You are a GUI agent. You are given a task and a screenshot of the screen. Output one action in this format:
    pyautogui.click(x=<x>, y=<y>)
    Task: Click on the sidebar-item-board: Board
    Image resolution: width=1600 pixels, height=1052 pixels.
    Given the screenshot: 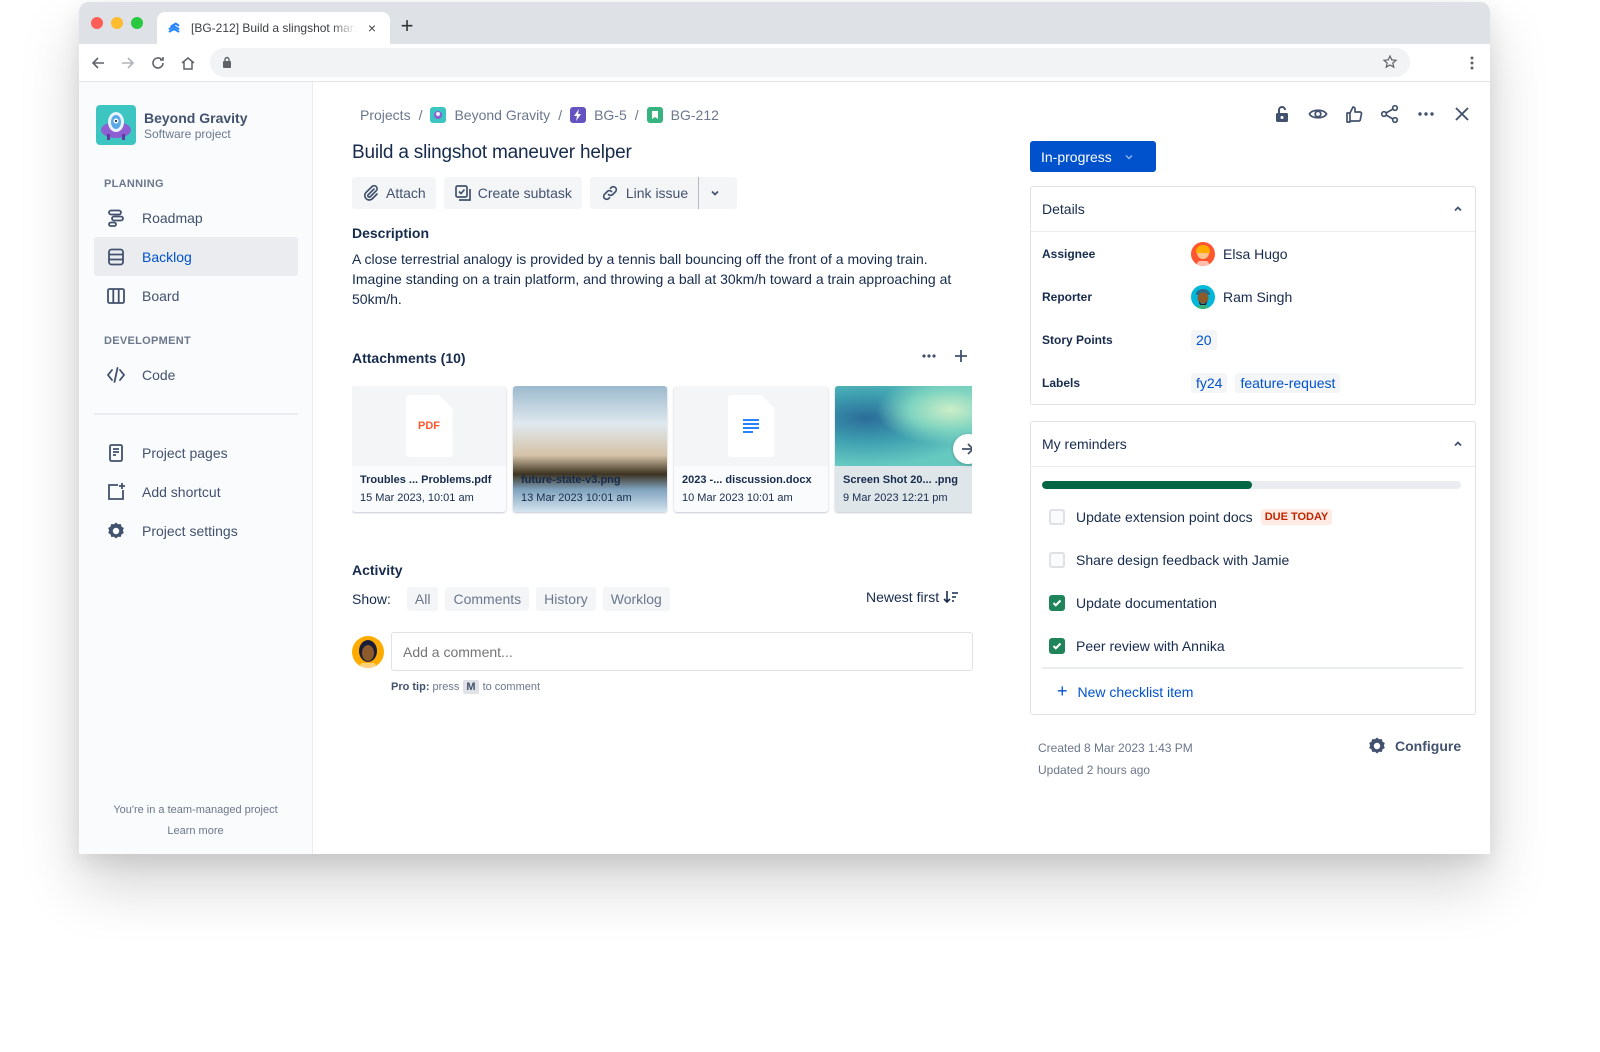 What is the action you would take?
    pyautogui.click(x=196, y=295)
    